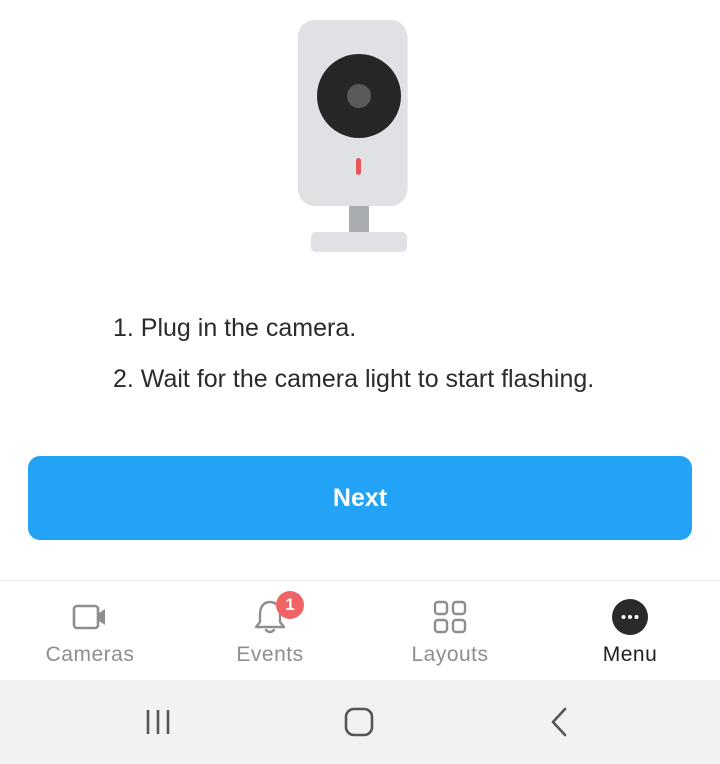 The height and width of the screenshot is (764, 720). What do you see at coordinates (359, 242) in the screenshot?
I see `camera-stand-base` at bounding box center [359, 242].